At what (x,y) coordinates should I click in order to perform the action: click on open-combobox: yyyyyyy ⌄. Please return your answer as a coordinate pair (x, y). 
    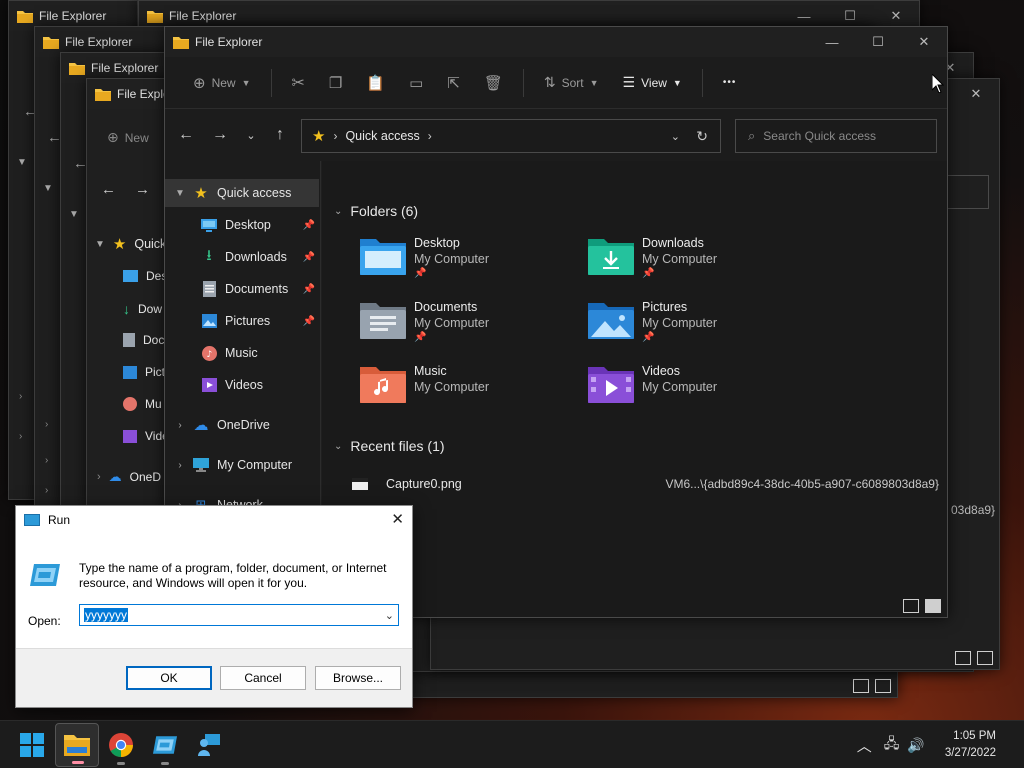
    Looking at the image, I should click on (239, 615).